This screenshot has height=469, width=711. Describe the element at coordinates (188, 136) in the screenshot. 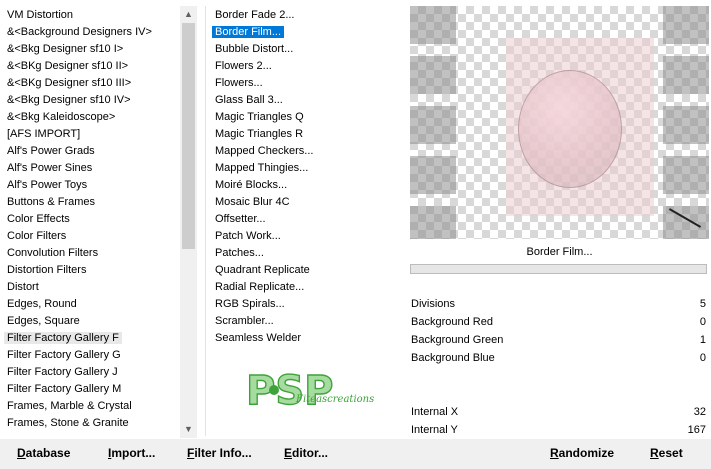

I see `scrollbar-thumb` at that location.